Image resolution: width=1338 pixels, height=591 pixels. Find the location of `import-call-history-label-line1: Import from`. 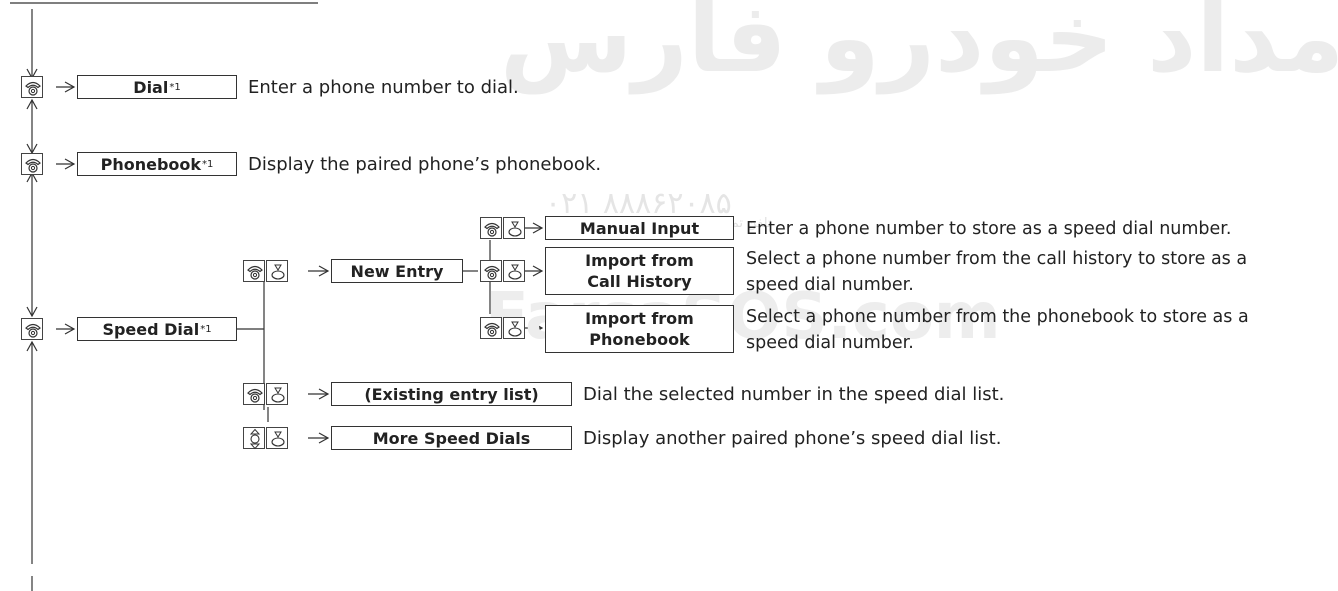

import-call-history-label-line1: Import from is located at coordinates (639, 260).